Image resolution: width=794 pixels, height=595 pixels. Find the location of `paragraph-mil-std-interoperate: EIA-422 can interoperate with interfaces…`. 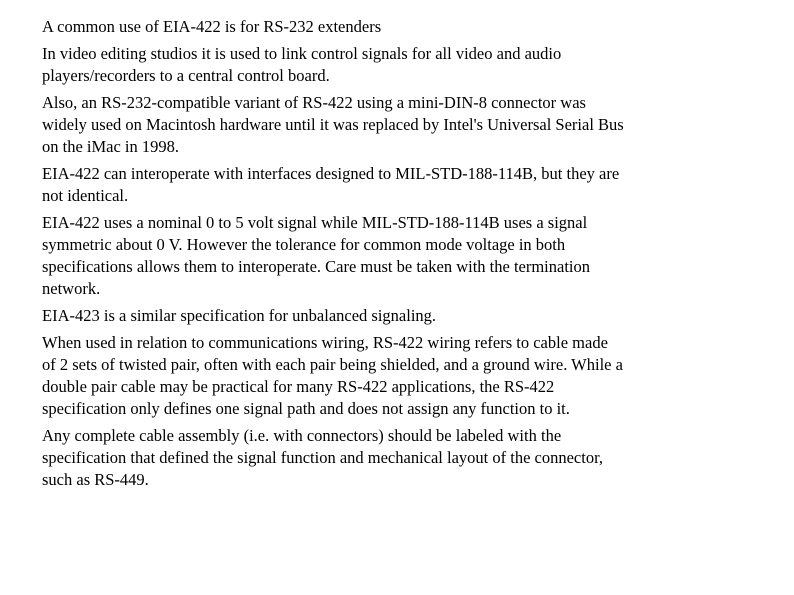

paragraph-mil-std-interoperate: EIA-422 can interoperate with interfaces… is located at coordinates (331, 184).